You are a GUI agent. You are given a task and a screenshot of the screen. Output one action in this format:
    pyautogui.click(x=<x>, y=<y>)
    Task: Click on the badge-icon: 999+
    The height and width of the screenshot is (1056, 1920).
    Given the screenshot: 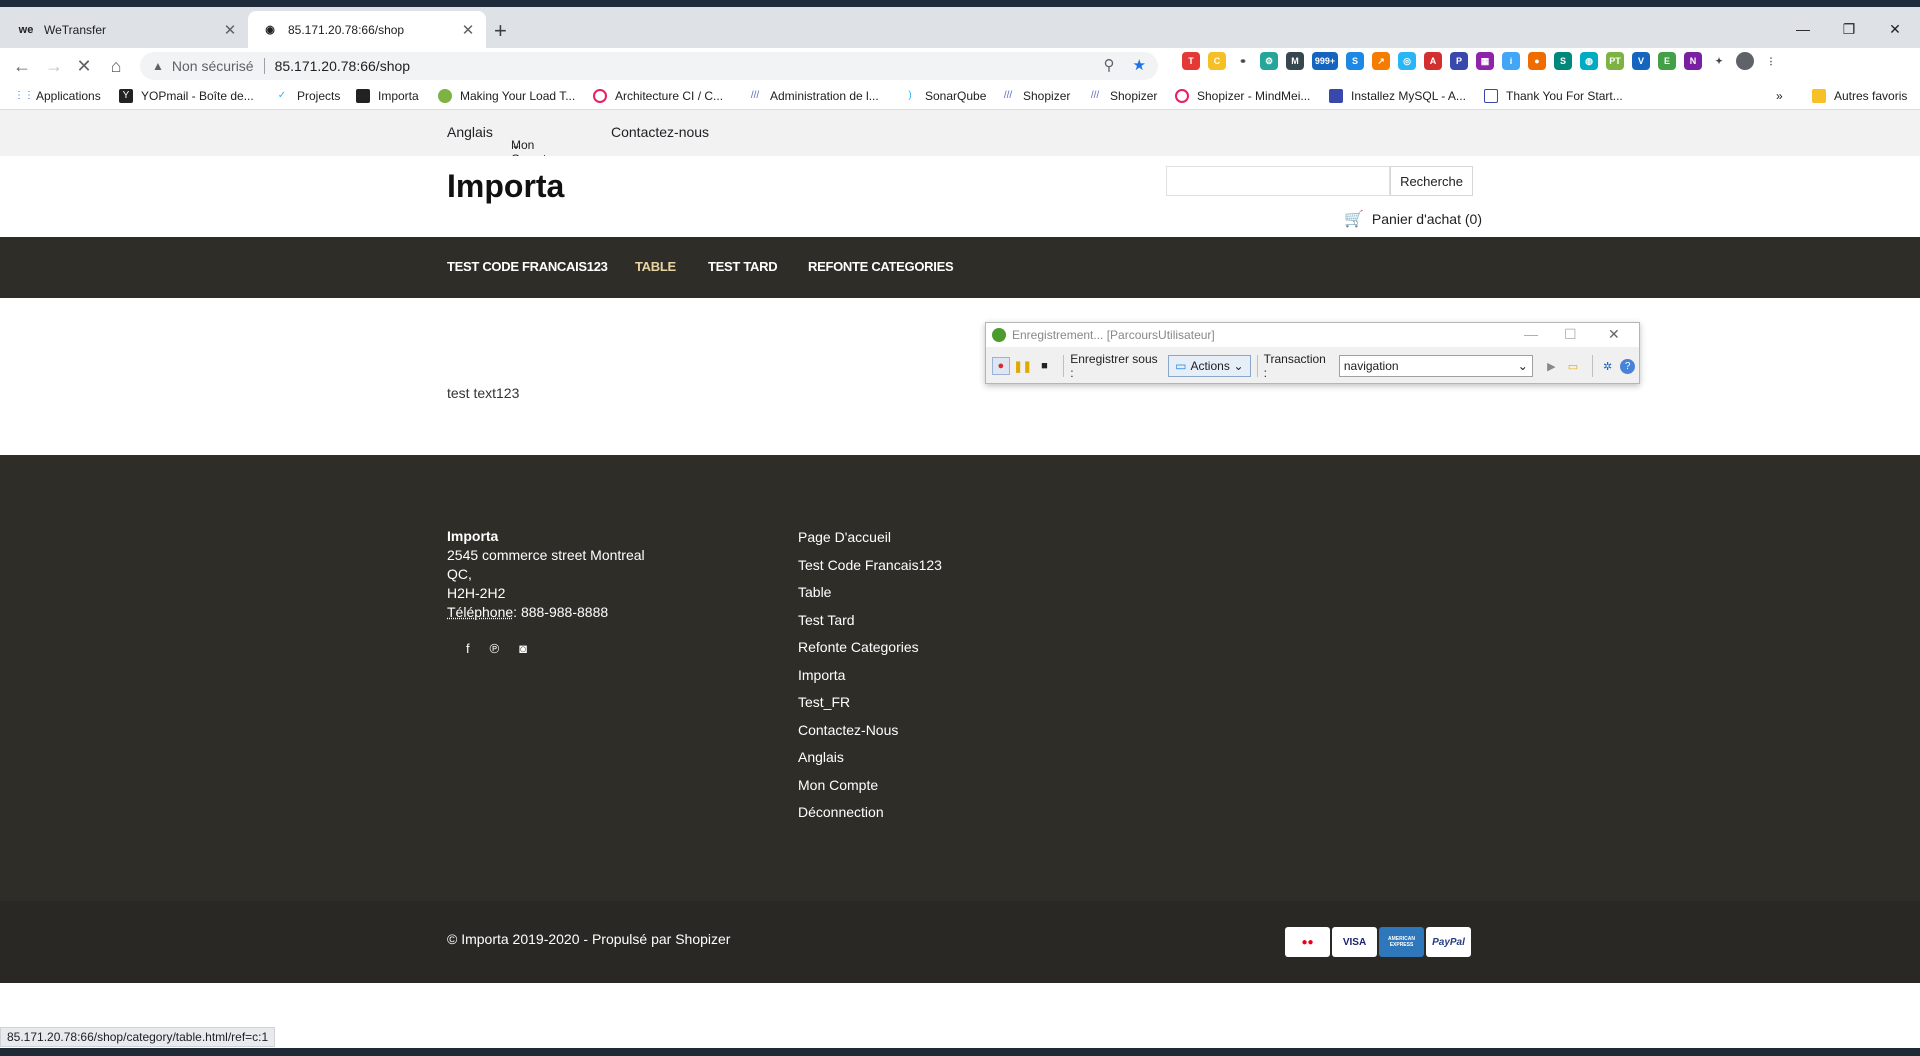 What is the action you would take?
    pyautogui.click(x=1325, y=61)
    